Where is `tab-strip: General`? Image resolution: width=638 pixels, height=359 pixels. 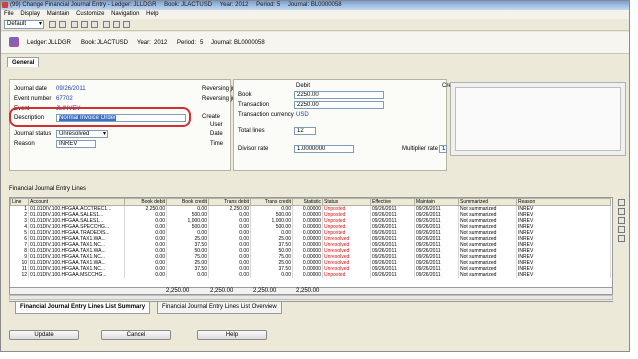 tab-strip: General is located at coordinates (315, 61).